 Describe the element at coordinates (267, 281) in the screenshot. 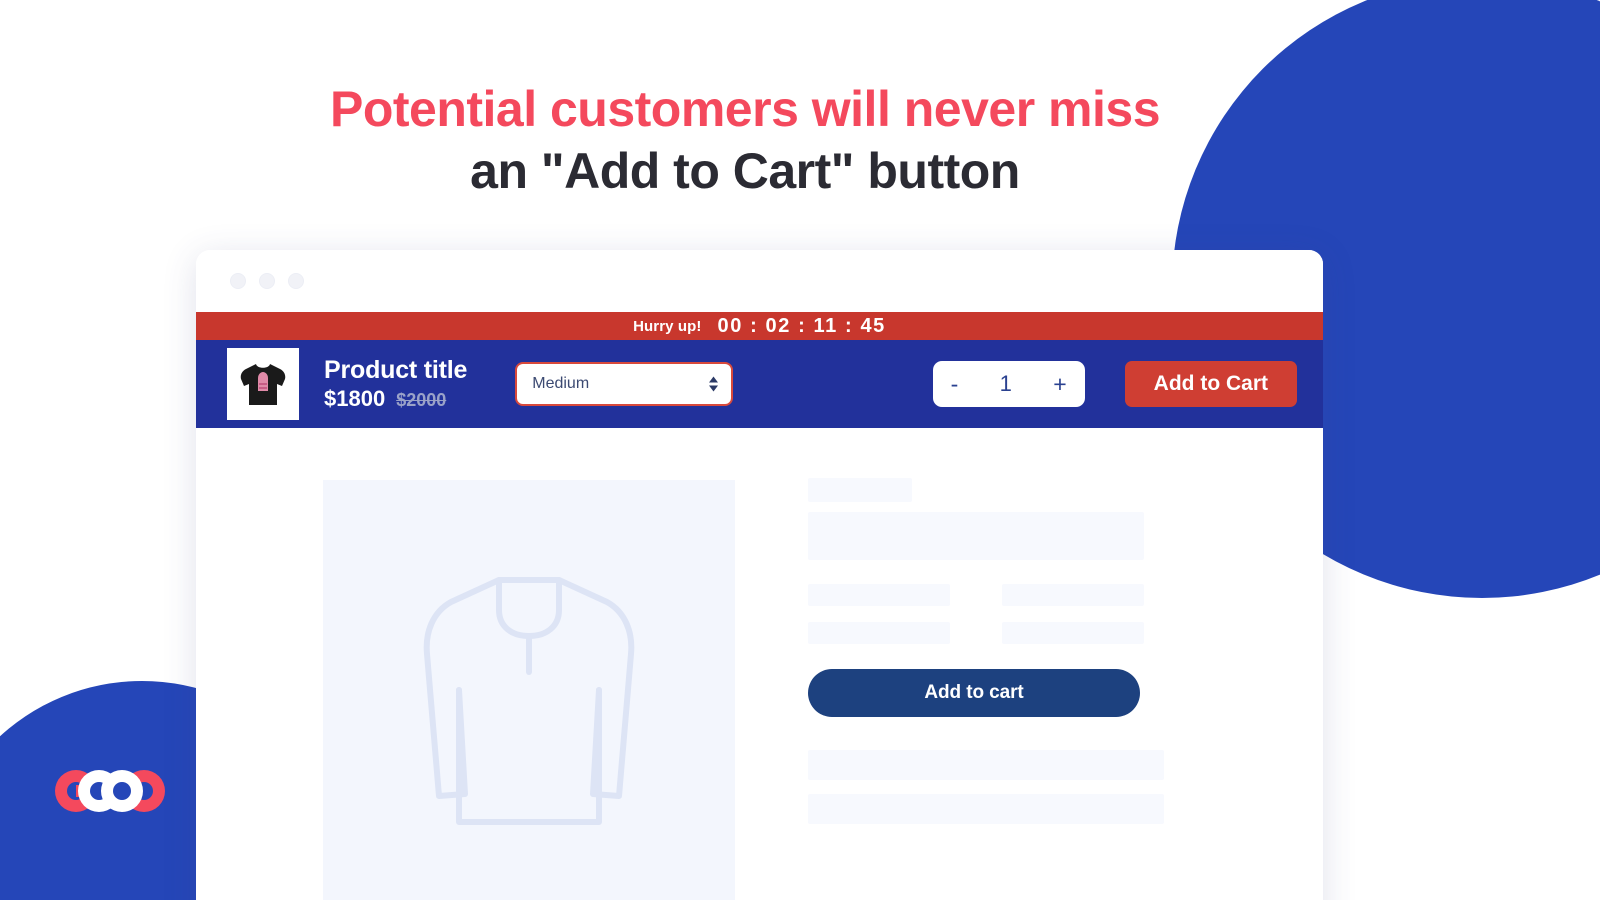

I see `minimize-dot-icon` at that location.